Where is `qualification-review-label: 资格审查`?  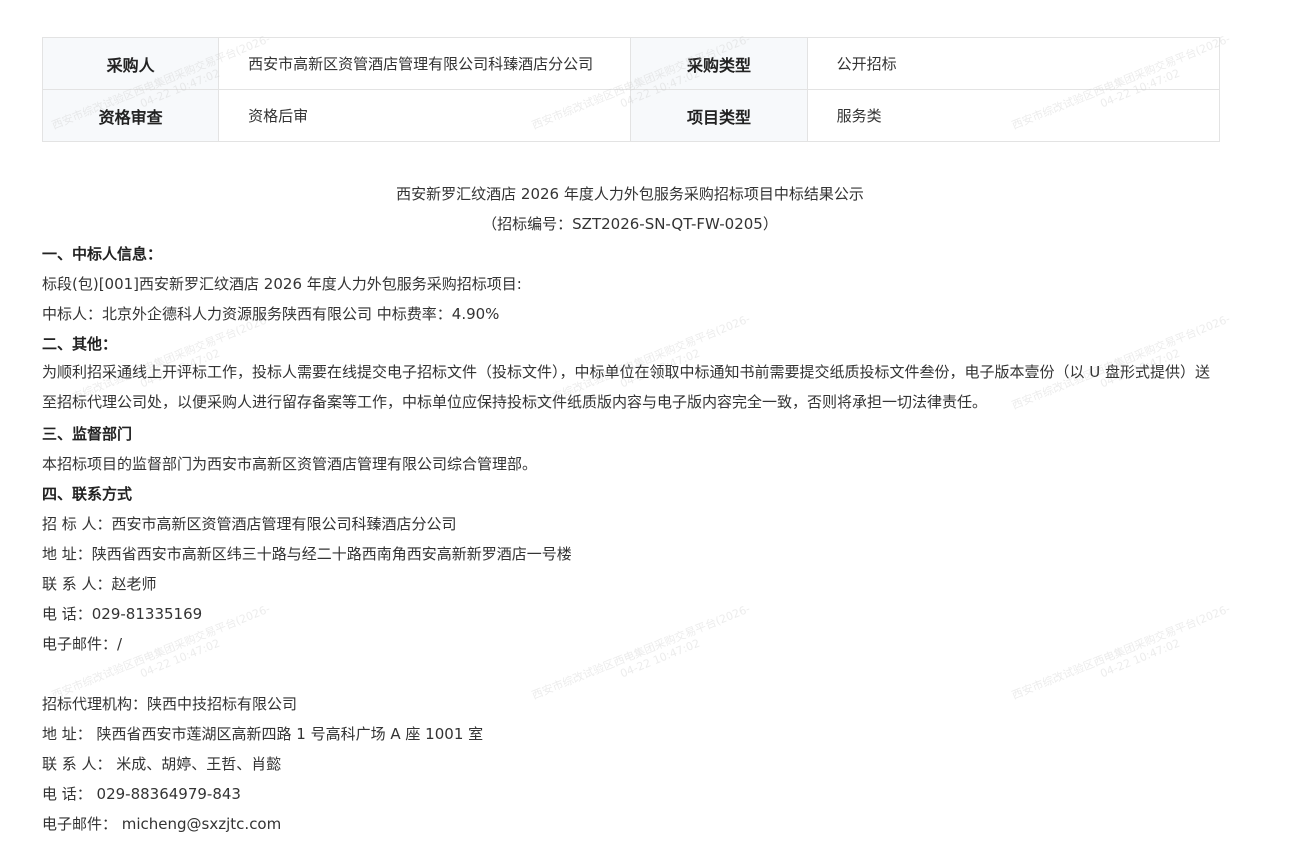 qualification-review-label: 资格审查 is located at coordinates (130, 115).